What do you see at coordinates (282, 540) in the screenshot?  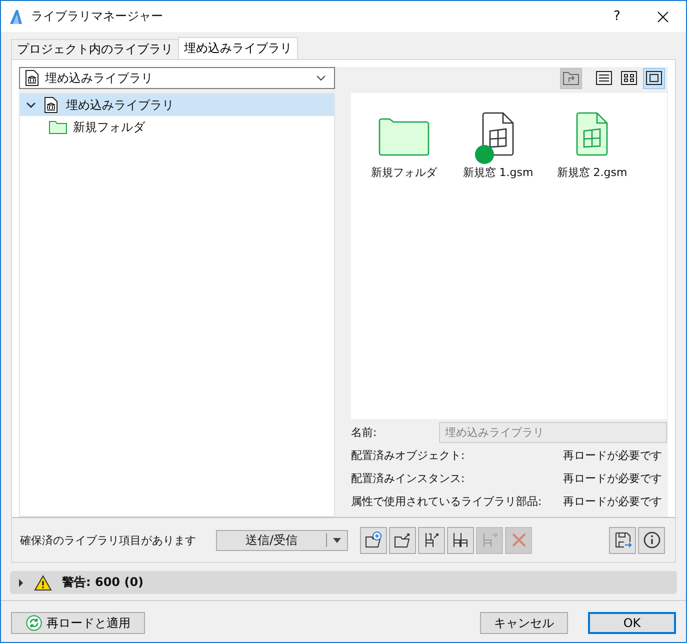 I see `send-receive-button: 送信/受信` at bounding box center [282, 540].